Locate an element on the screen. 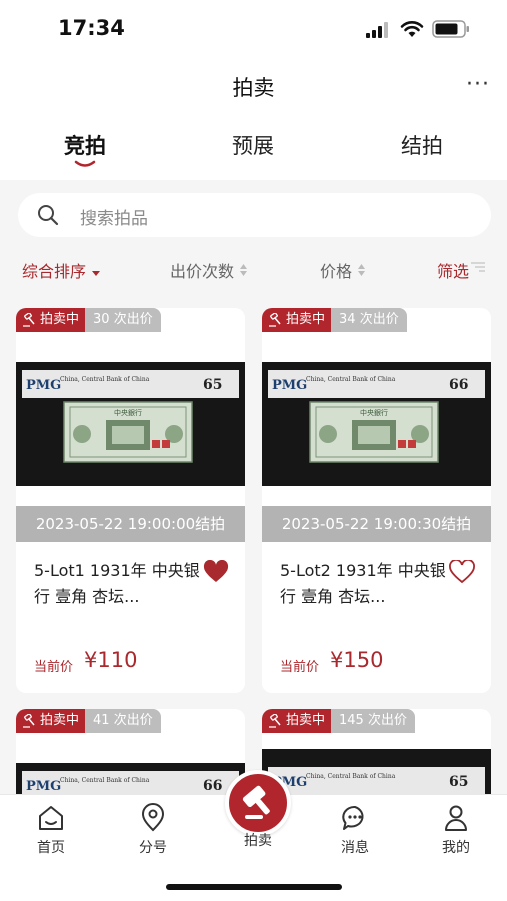 This screenshot has height=901, width=507. status-time: 17:34 is located at coordinates (91, 28).